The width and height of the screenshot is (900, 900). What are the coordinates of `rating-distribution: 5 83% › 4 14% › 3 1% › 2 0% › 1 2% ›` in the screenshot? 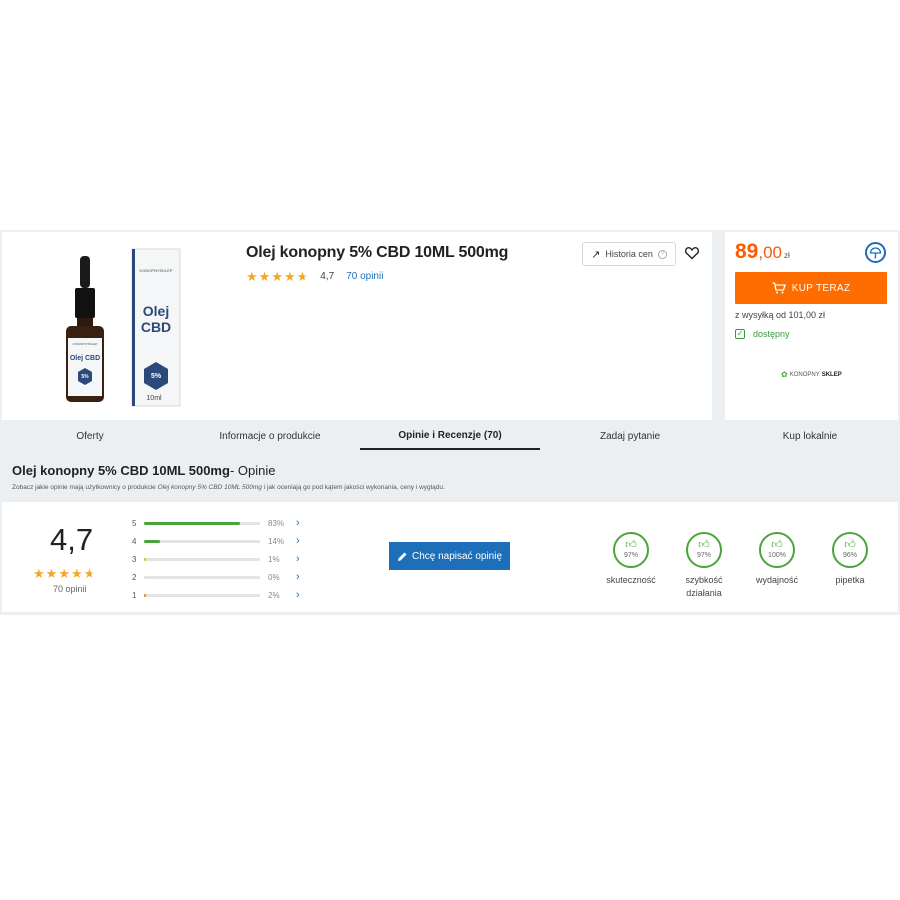 It's located at (216, 559).